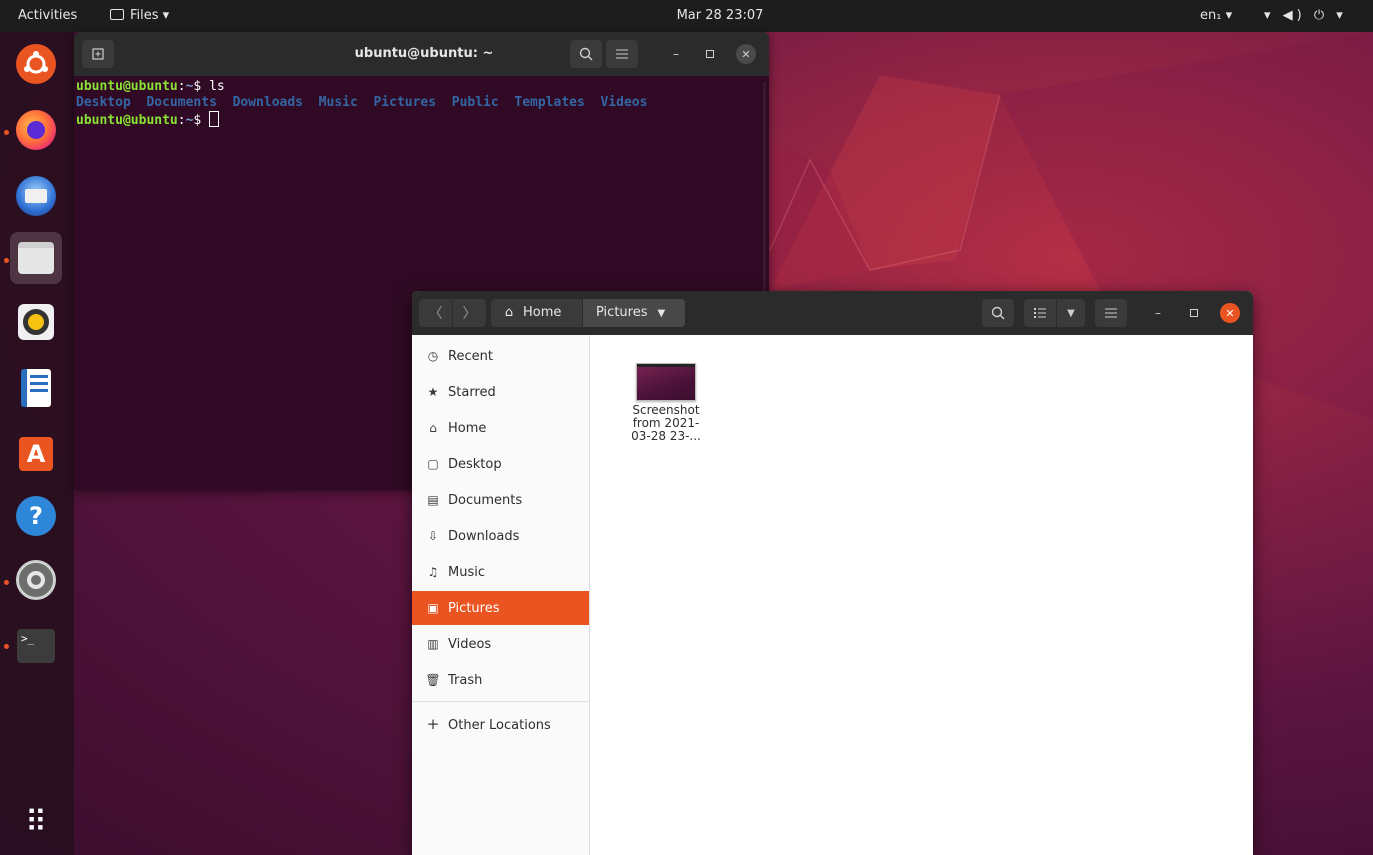  I want to click on list-view-icon, so click(1040, 313).